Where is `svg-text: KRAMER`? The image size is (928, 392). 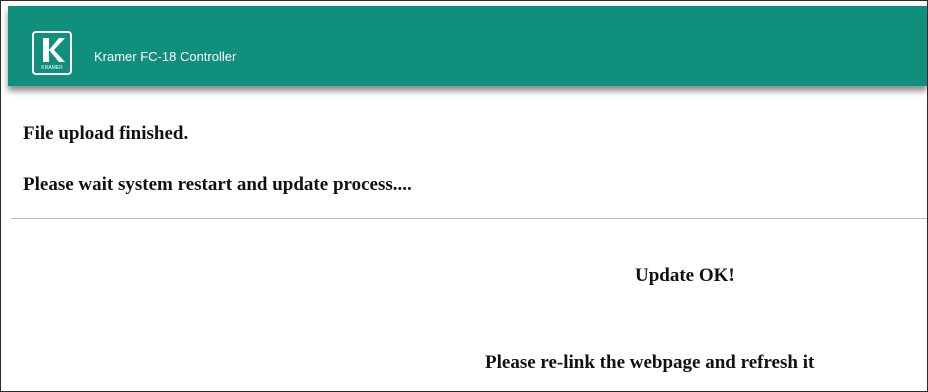
svg-text: KRAMER is located at coordinates (52, 68).